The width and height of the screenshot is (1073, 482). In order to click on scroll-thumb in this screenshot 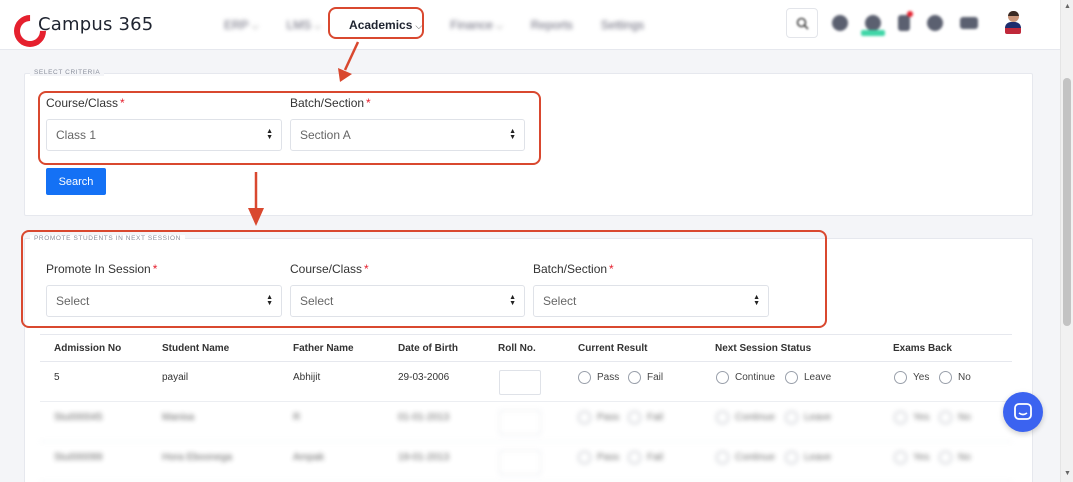, I will do `click(1067, 202)`.